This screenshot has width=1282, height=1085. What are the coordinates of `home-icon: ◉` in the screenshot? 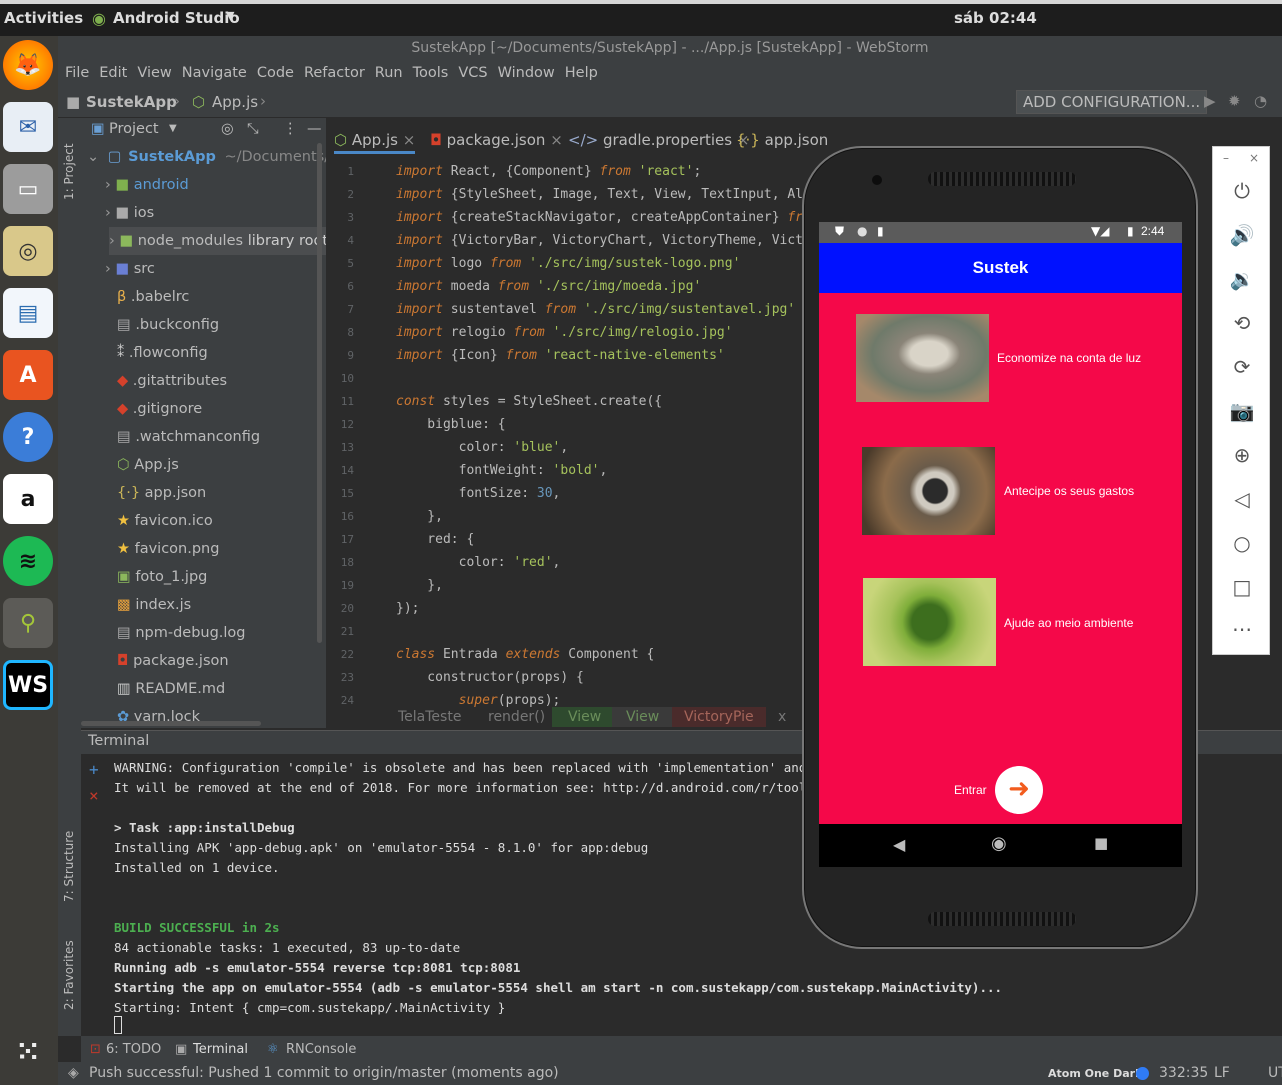 It's located at (999, 843).